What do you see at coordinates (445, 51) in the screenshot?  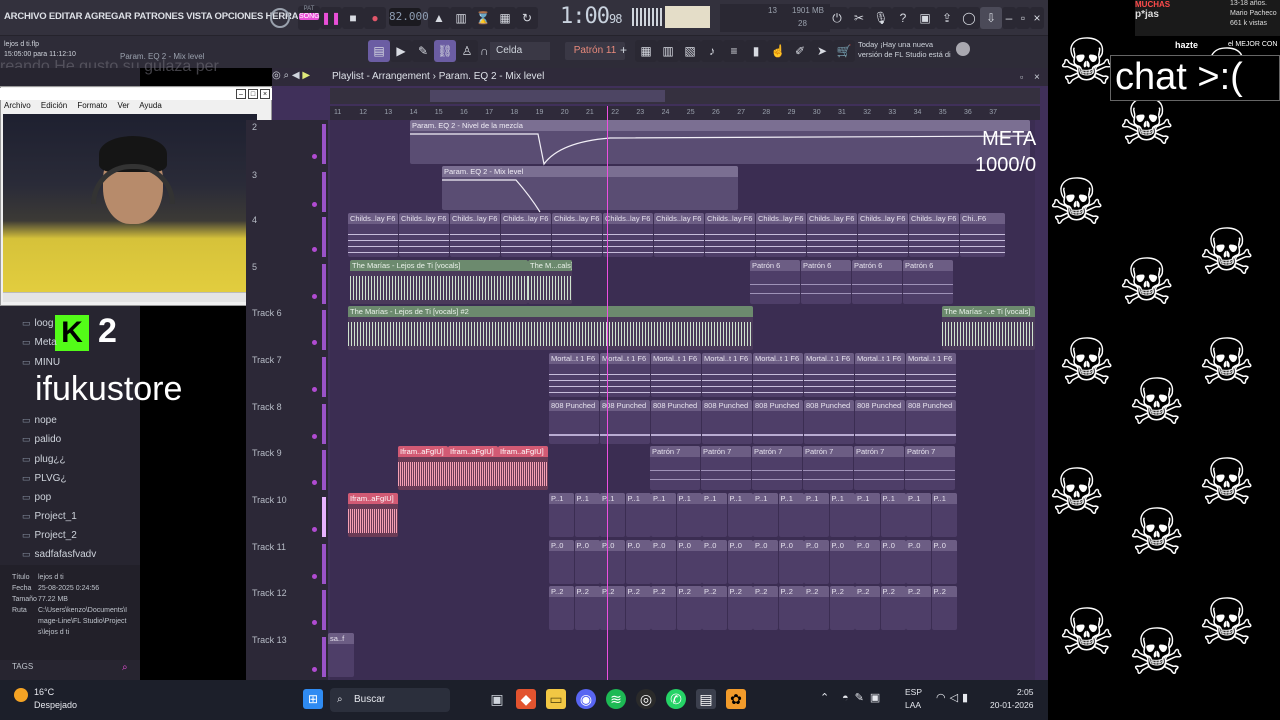 I see `link-icon: ⛓` at bounding box center [445, 51].